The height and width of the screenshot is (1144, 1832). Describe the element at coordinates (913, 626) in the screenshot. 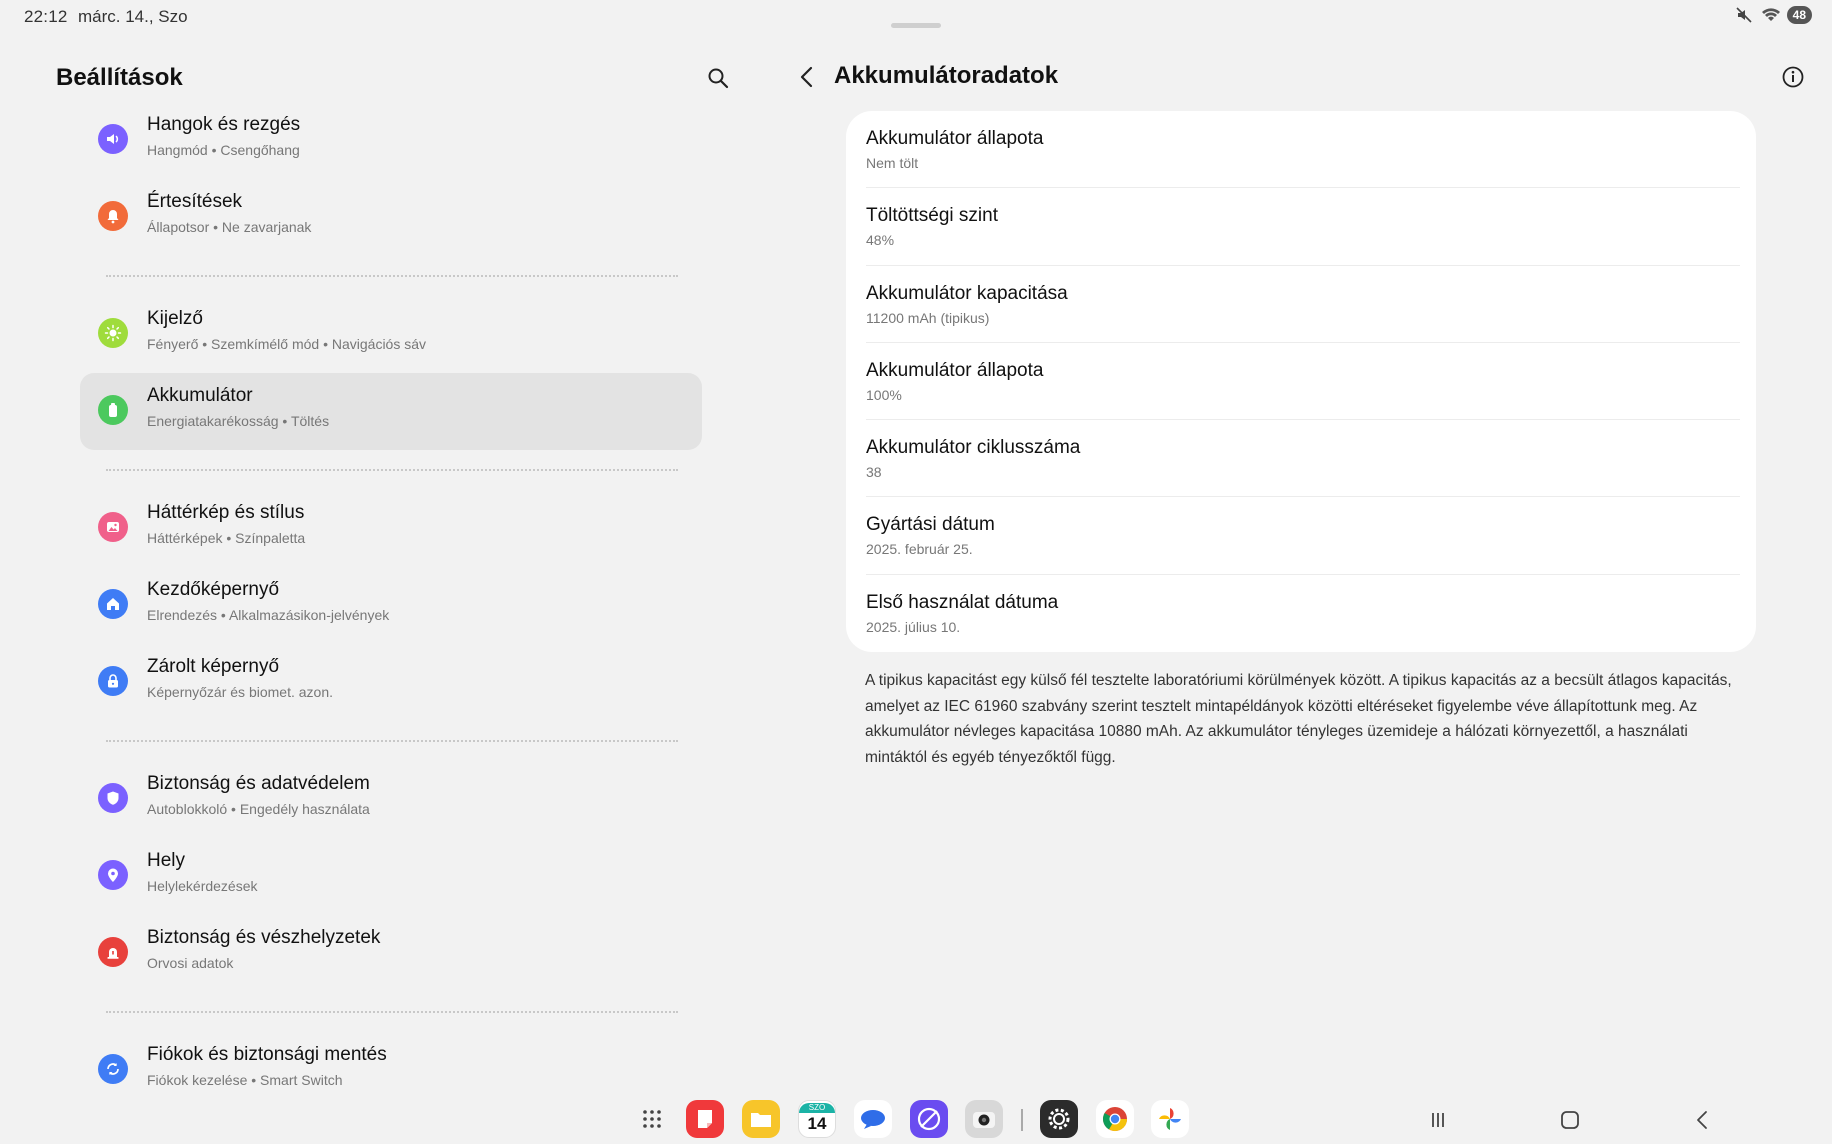

I see `row-value: 2025. július 10.` at that location.